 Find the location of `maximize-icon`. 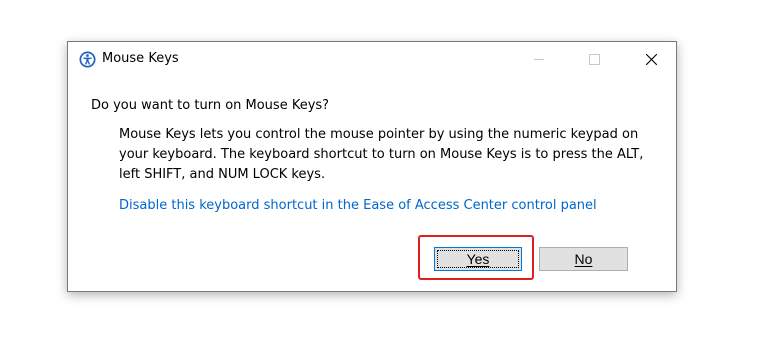

maximize-icon is located at coordinates (594, 59).